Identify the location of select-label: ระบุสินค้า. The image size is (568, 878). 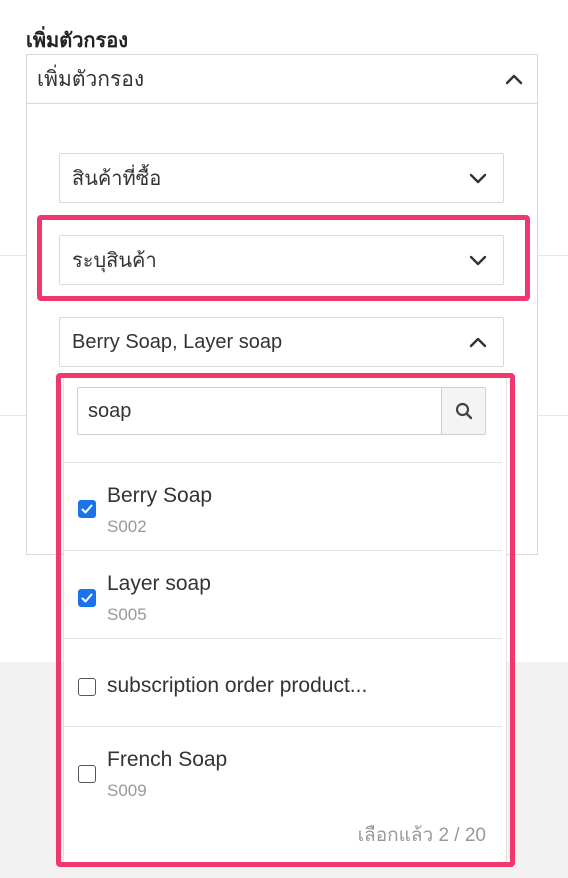
(114, 261).